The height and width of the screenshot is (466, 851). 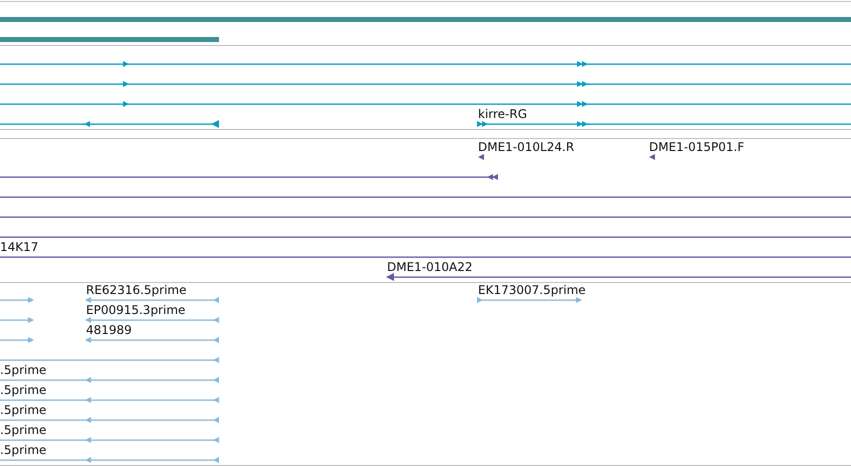 What do you see at coordinates (19, 247) in the screenshot?
I see `feature-label: 14K17` at bounding box center [19, 247].